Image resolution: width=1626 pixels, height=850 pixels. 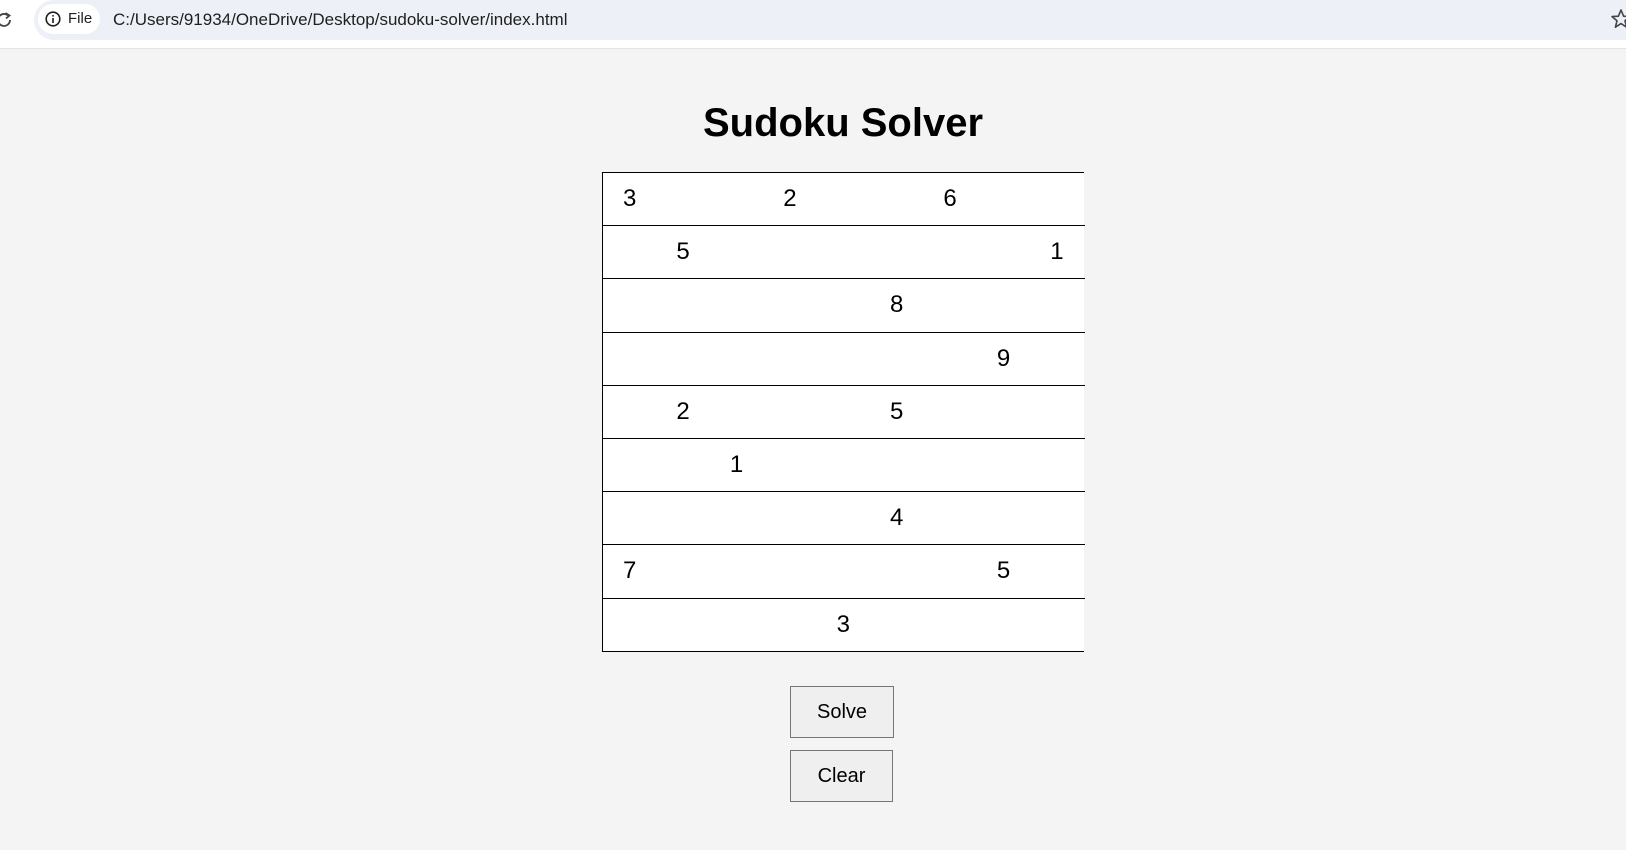 I want to click on grid-row: 4, so click(x=844, y=519).